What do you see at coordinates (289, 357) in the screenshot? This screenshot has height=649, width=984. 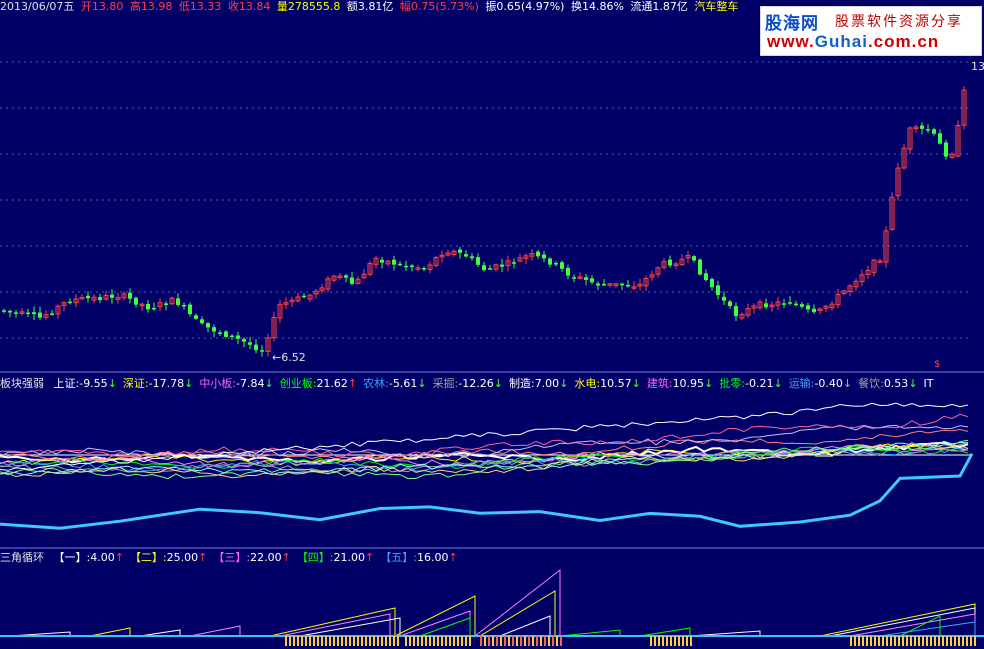 I see `price-low-label: ←6.52` at bounding box center [289, 357].